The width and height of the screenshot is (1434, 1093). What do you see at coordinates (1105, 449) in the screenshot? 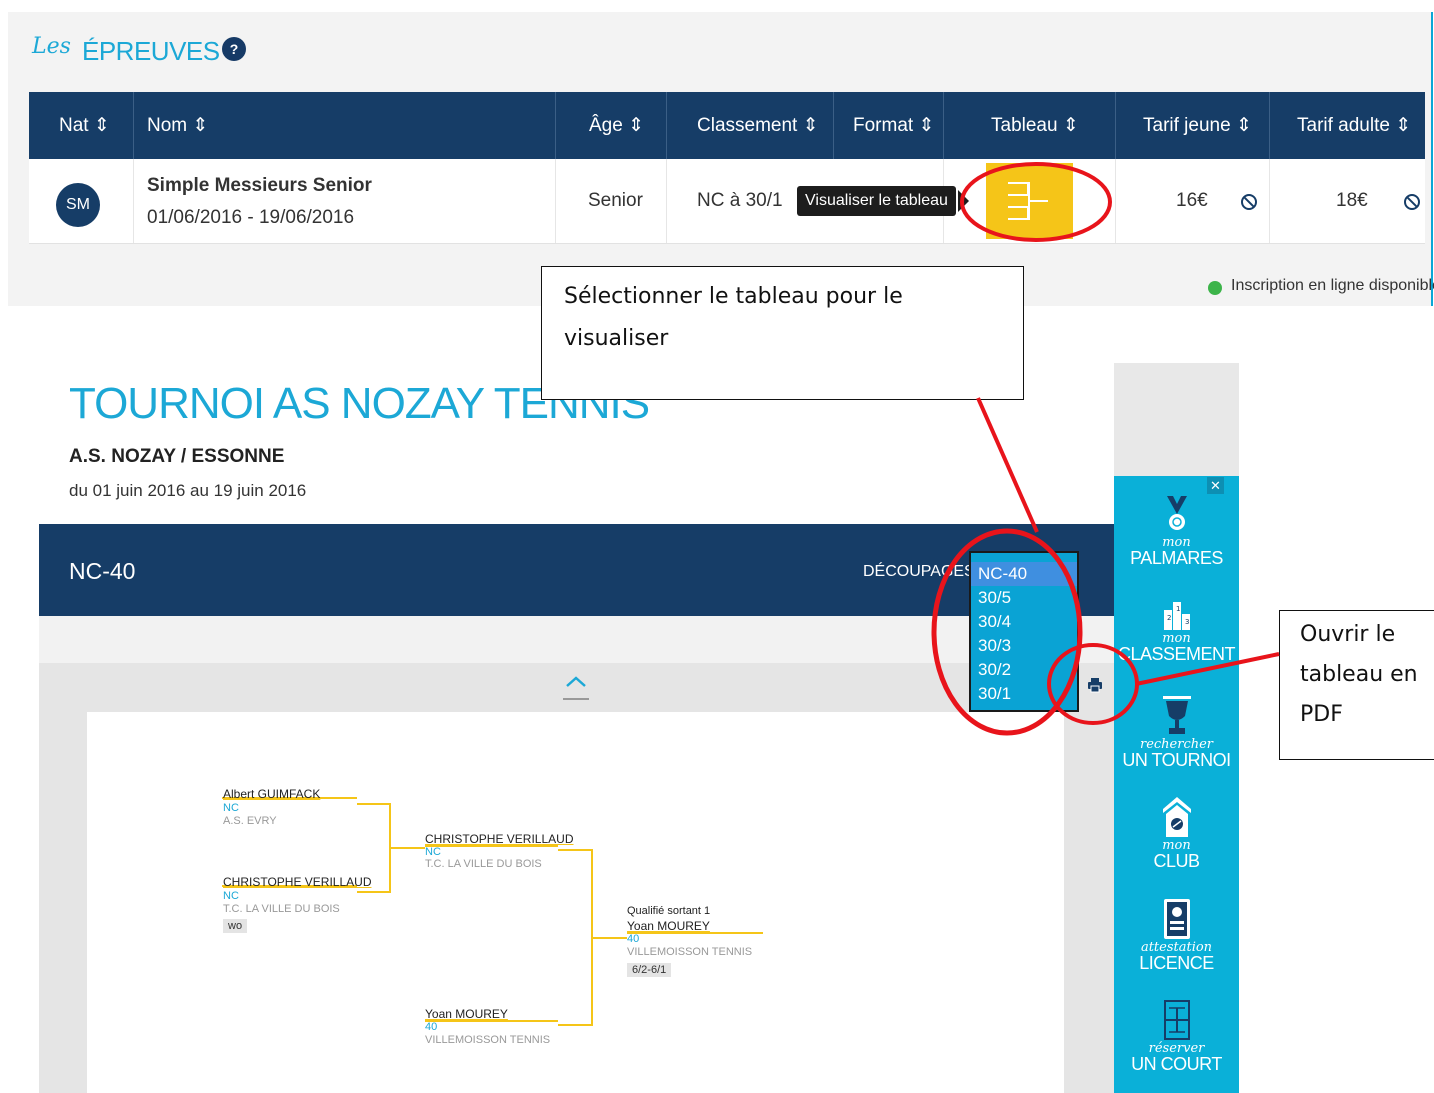
I see `annotation-overlay` at bounding box center [1105, 449].